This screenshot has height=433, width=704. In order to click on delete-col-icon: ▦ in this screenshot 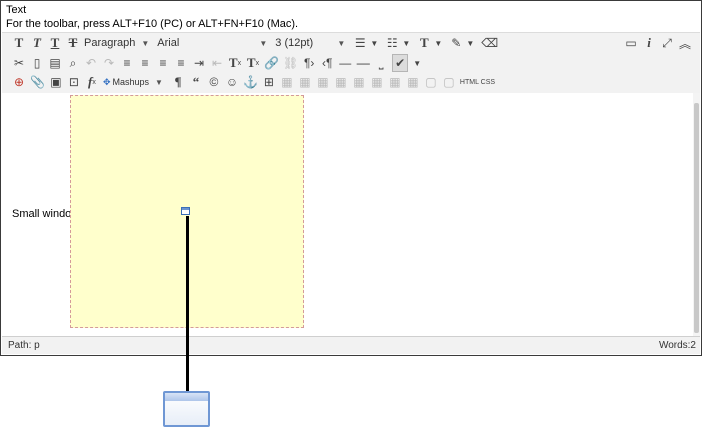, I will do `click(413, 82)`.